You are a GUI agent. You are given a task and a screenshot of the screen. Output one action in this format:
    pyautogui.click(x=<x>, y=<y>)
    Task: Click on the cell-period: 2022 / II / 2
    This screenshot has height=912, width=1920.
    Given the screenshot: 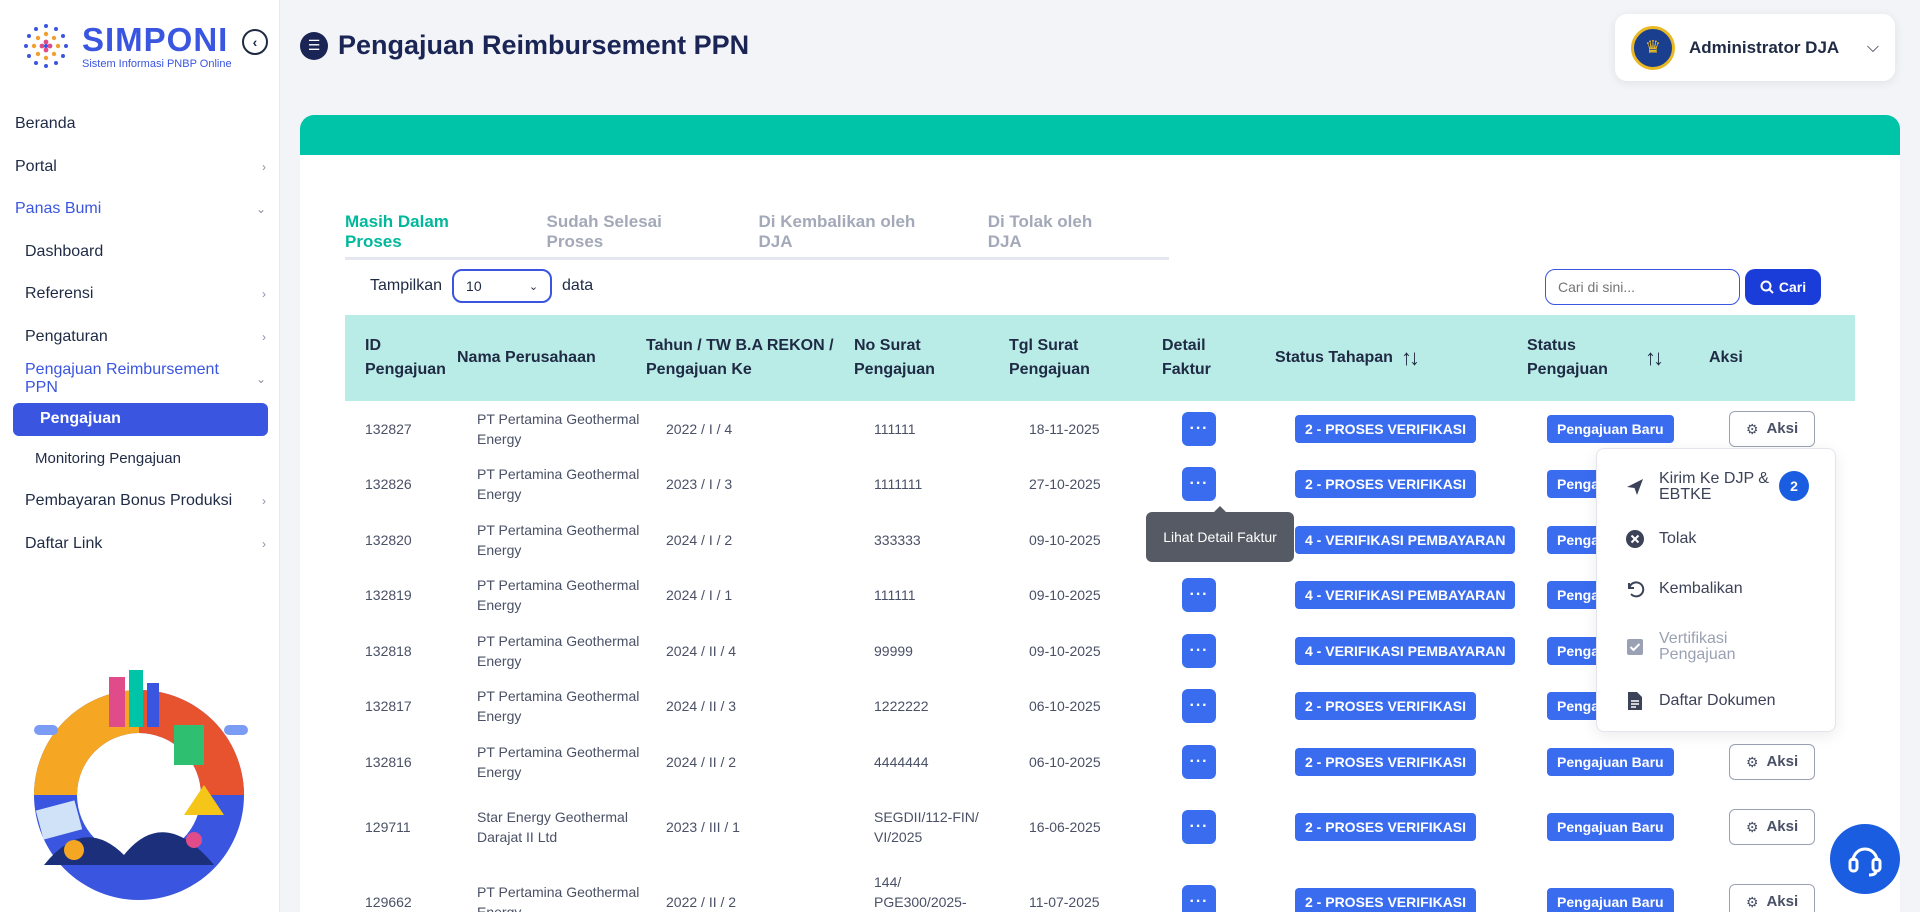 What is the action you would take?
    pyautogui.click(x=701, y=902)
    